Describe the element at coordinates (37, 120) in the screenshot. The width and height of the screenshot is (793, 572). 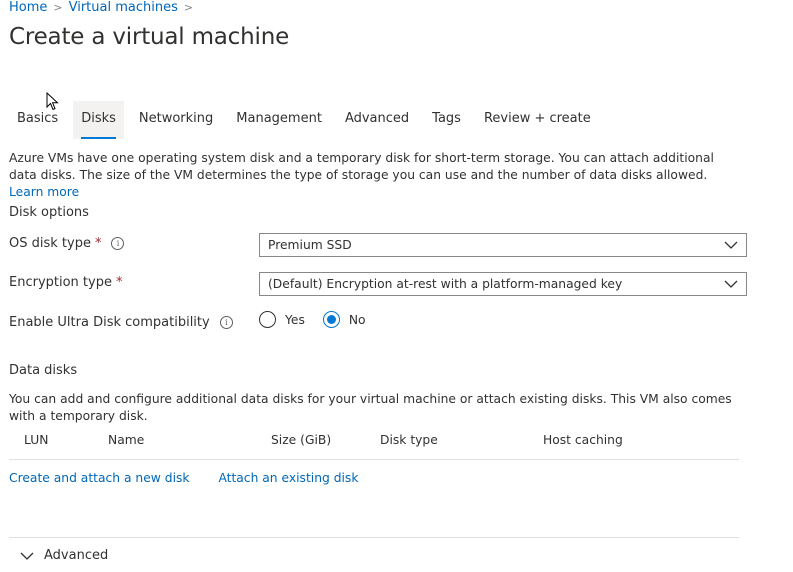
I see `tab-basics: Basics` at that location.